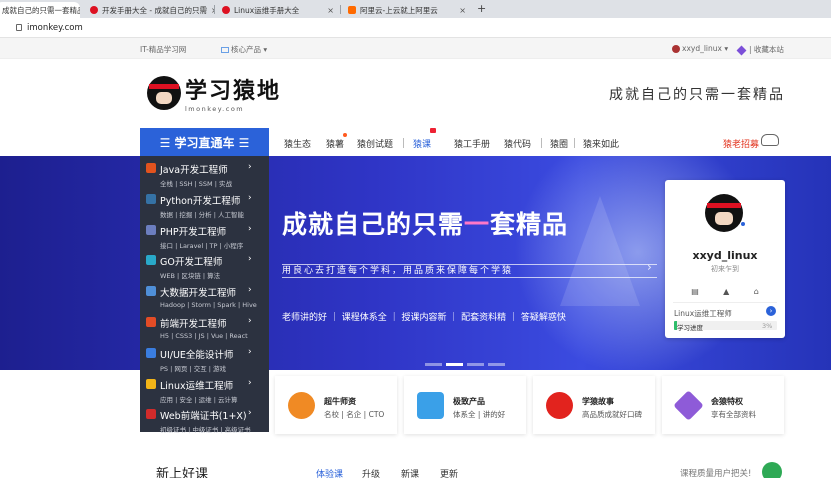 Image resolution: width=831 pixels, height=478 pixels. Describe the element at coordinates (335, 143) in the screenshot. I see `nav-item-yuanshu: 猿薯` at that location.